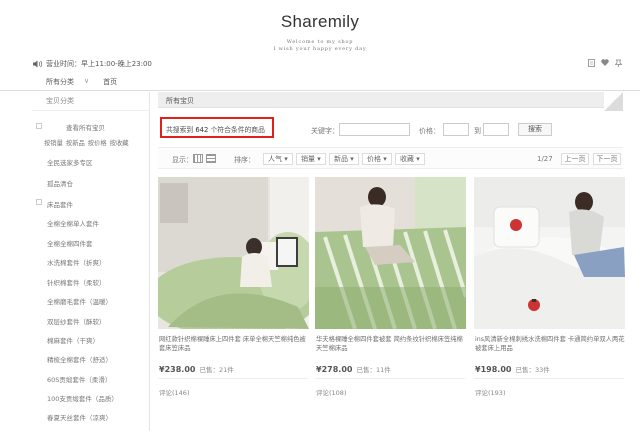 The width and height of the screenshot is (640, 431). I want to click on product-title: 华夫格裸睡全棉四件套被套 简约条纹针织棉床笠纯棉天竺棉床品, so click(392, 344).